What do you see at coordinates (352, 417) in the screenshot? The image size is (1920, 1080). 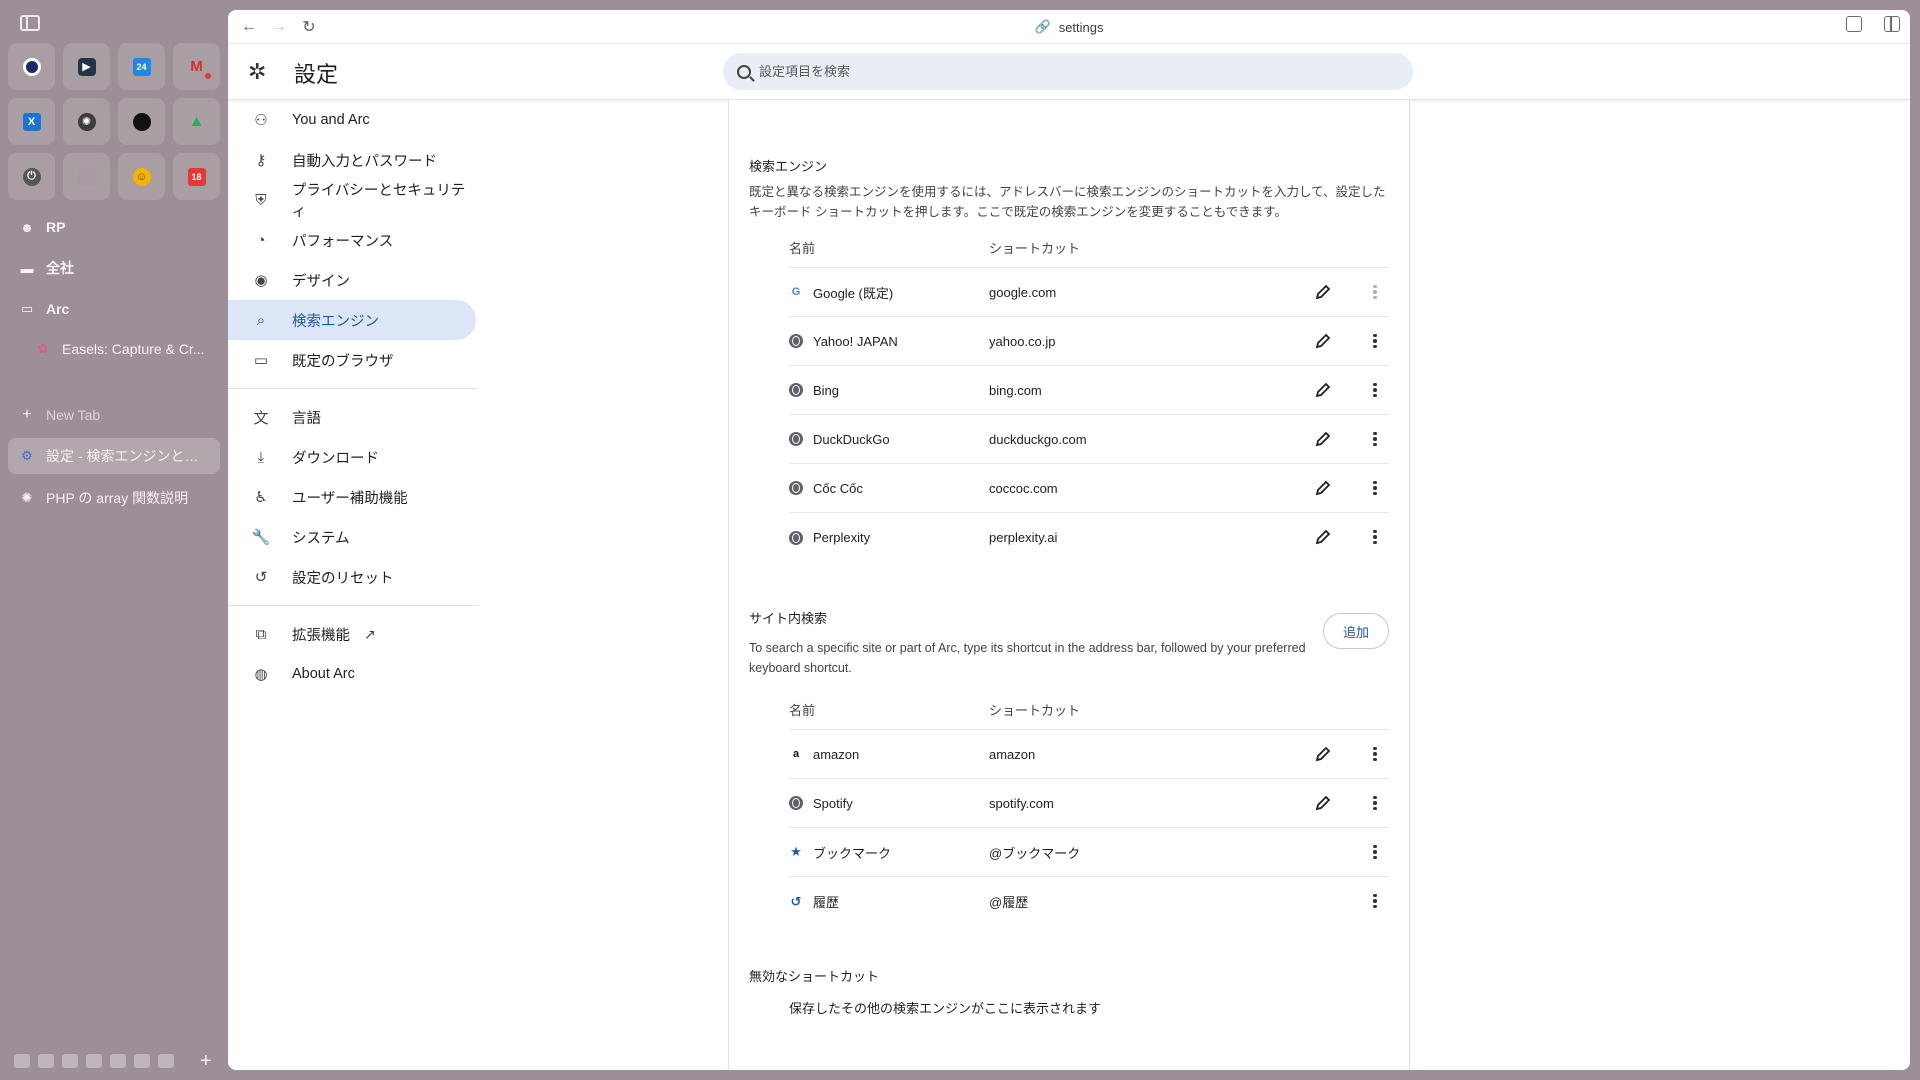 I see `nav-language: 文 言語` at bounding box center [352, 417].